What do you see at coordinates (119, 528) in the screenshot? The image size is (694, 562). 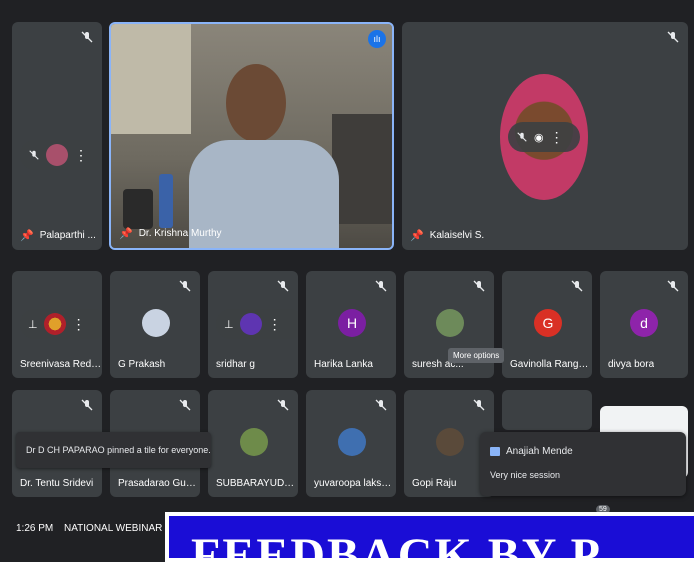 I see `meeting-title: NATIONAL WEBINAR LI` at bounding box center [119, 528].